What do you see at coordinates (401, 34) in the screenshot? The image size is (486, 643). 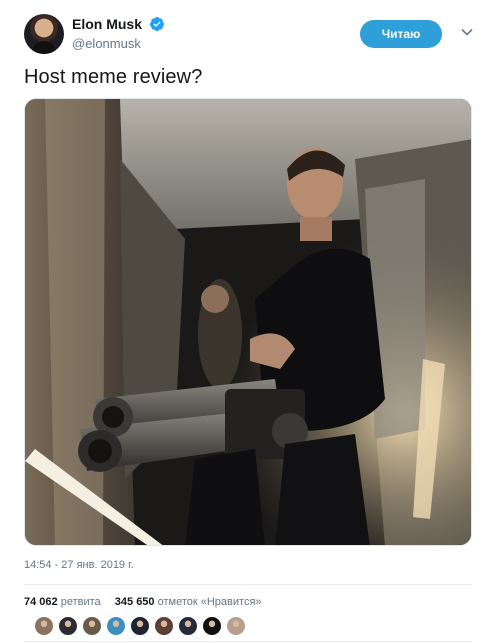 I see `follow-button: Читаю` at bounding box center [401, 34].